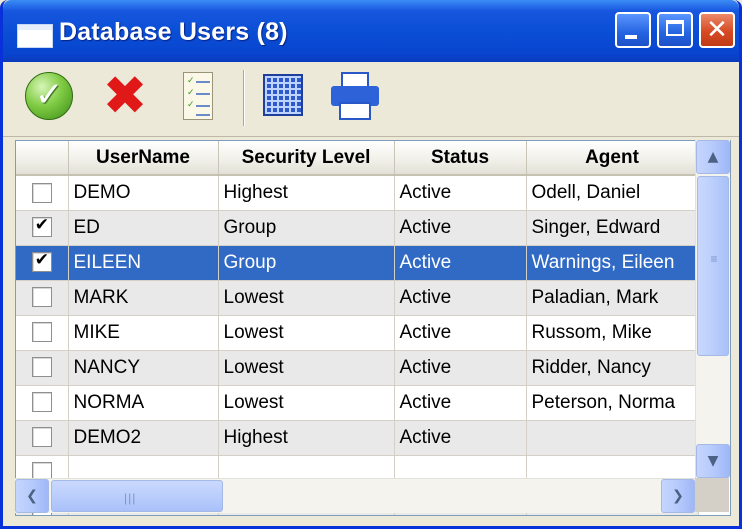 Image resolution: width=742 pixels, height=529 pixels. I want to click on scroll-right-button: ❯, so click(678, 496).